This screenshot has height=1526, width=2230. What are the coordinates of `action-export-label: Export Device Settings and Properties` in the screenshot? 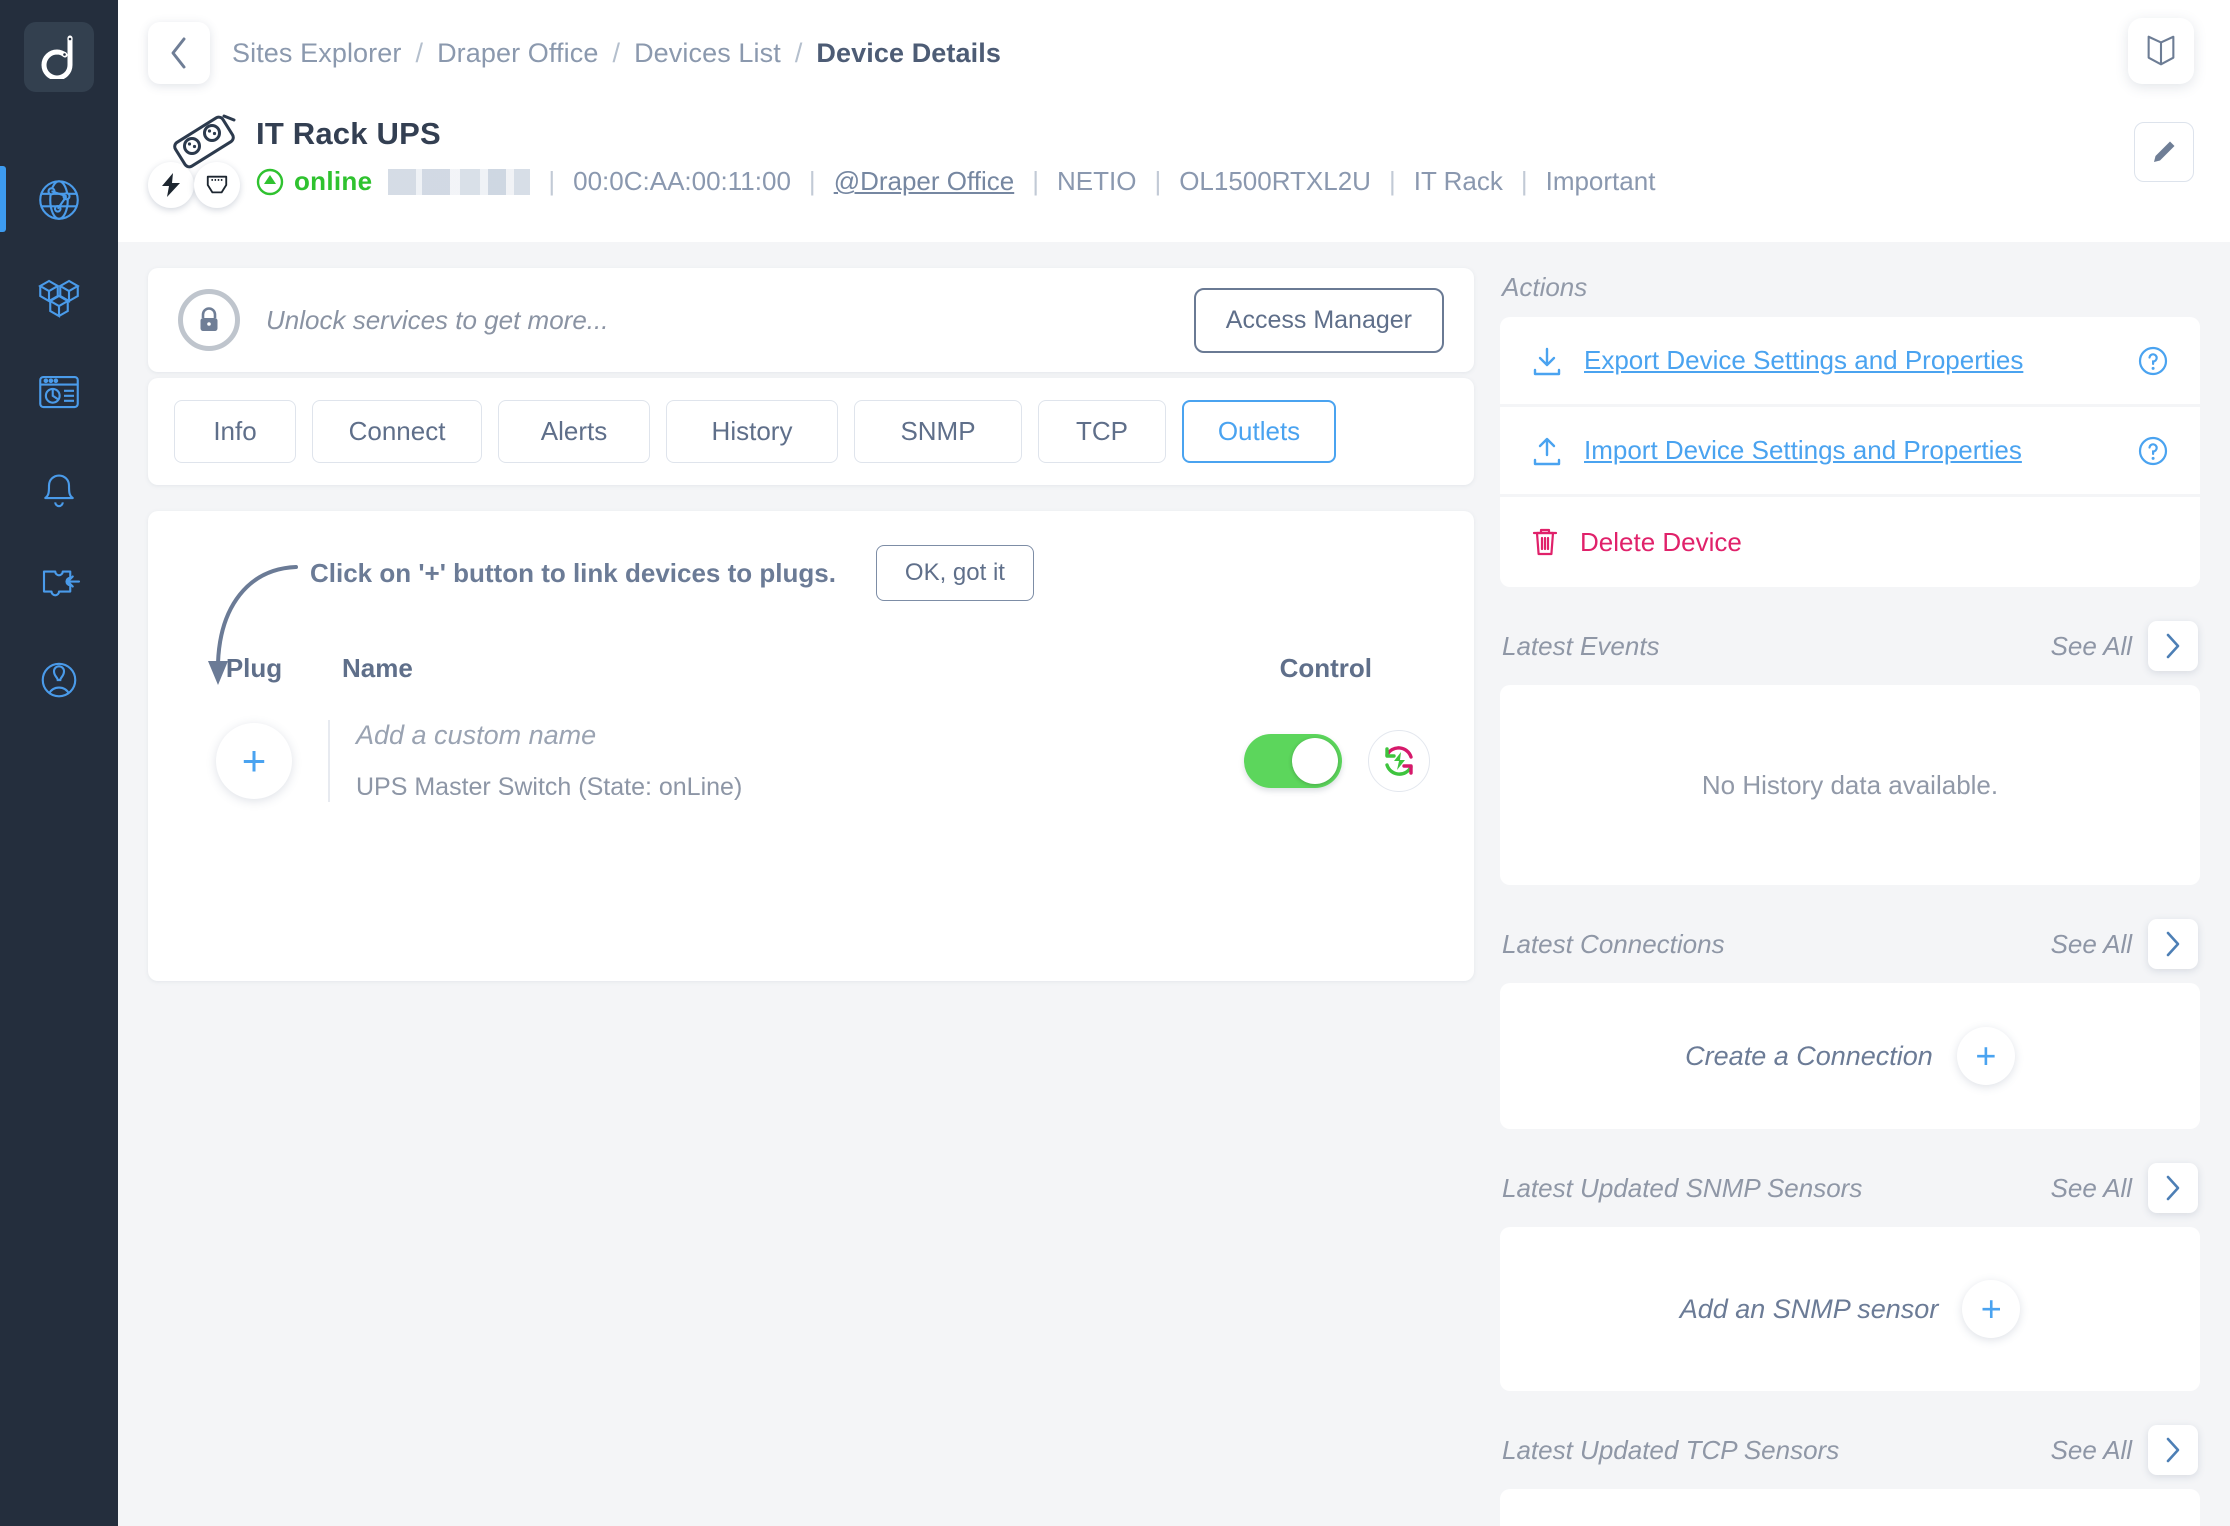 It's located at (1803, 360).